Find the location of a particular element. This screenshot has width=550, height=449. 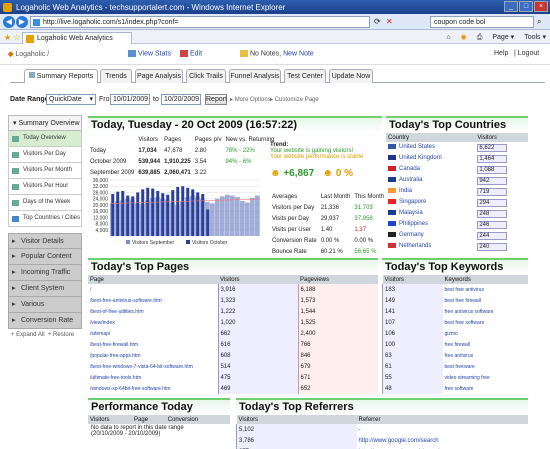

search-icon: ⌕ is located at coordinates (542, 22).